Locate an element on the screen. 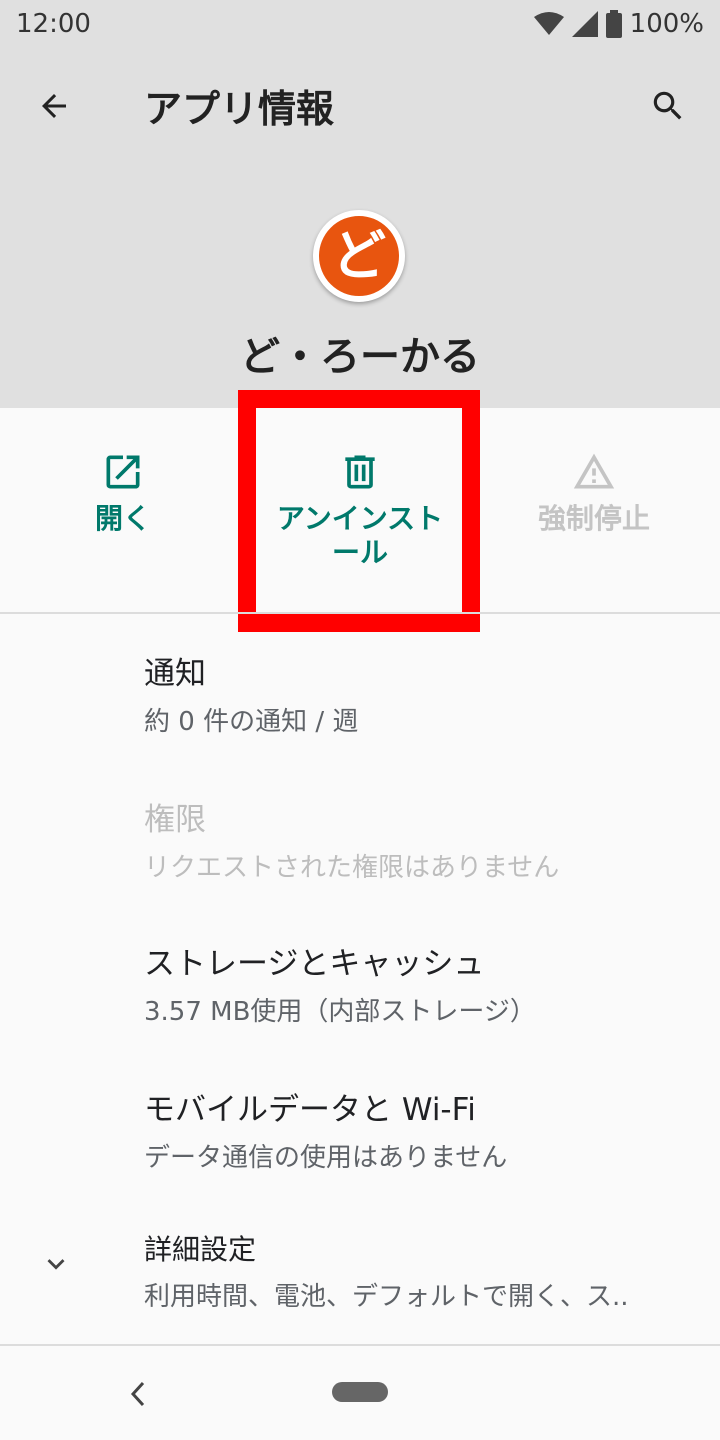 This screenshot has width=720, height=1440. warning-icon is located at coordinates (594, 471).